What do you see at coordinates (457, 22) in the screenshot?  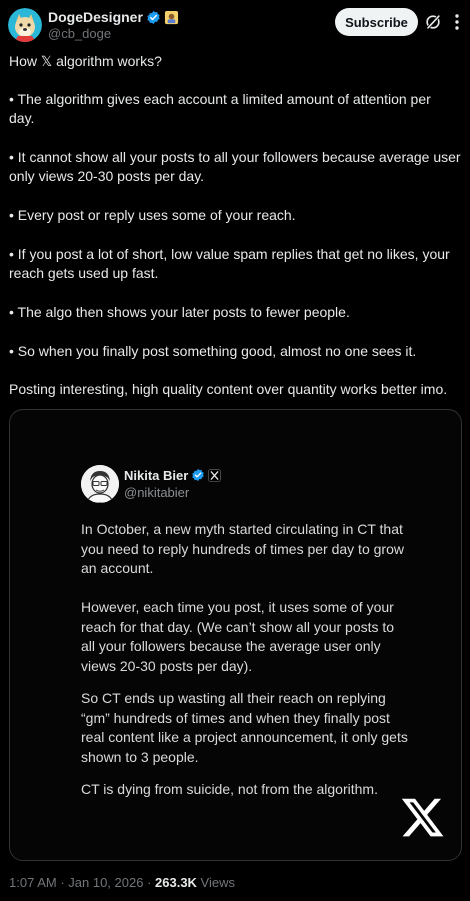 I see `more-vertical-icon` at bounding box center [457, 22].